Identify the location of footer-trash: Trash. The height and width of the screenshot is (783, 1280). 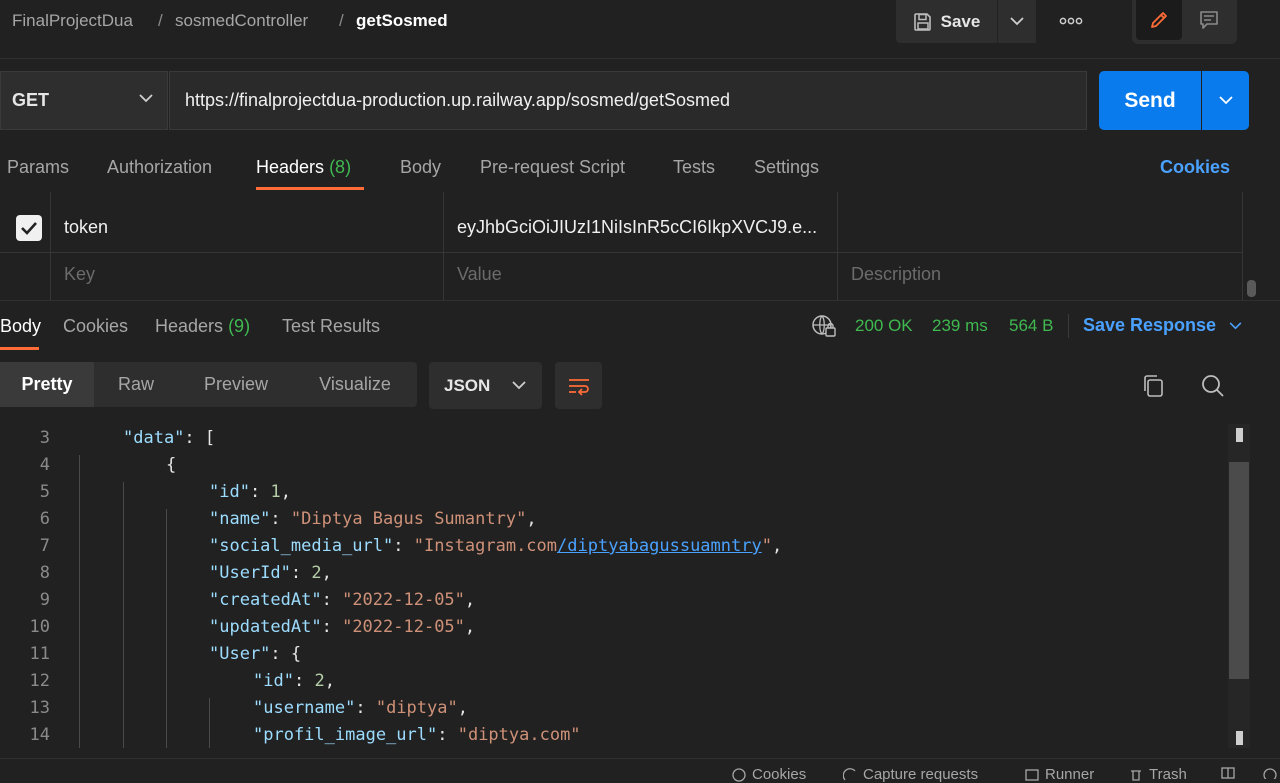
(1158, 774).